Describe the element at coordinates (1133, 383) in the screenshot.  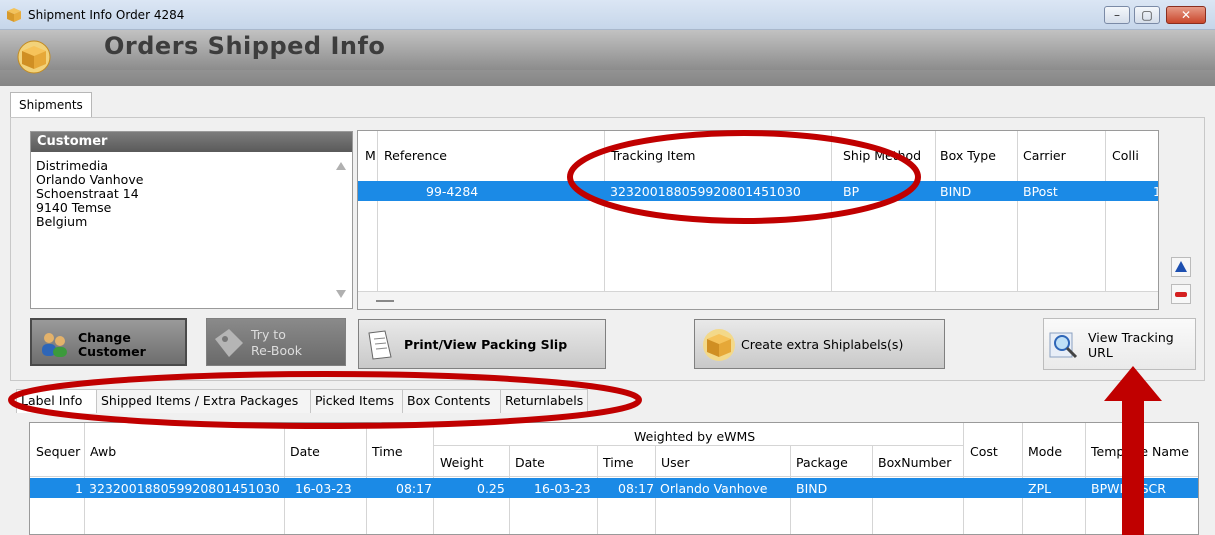
I see `arrow-up-icon` at that location.